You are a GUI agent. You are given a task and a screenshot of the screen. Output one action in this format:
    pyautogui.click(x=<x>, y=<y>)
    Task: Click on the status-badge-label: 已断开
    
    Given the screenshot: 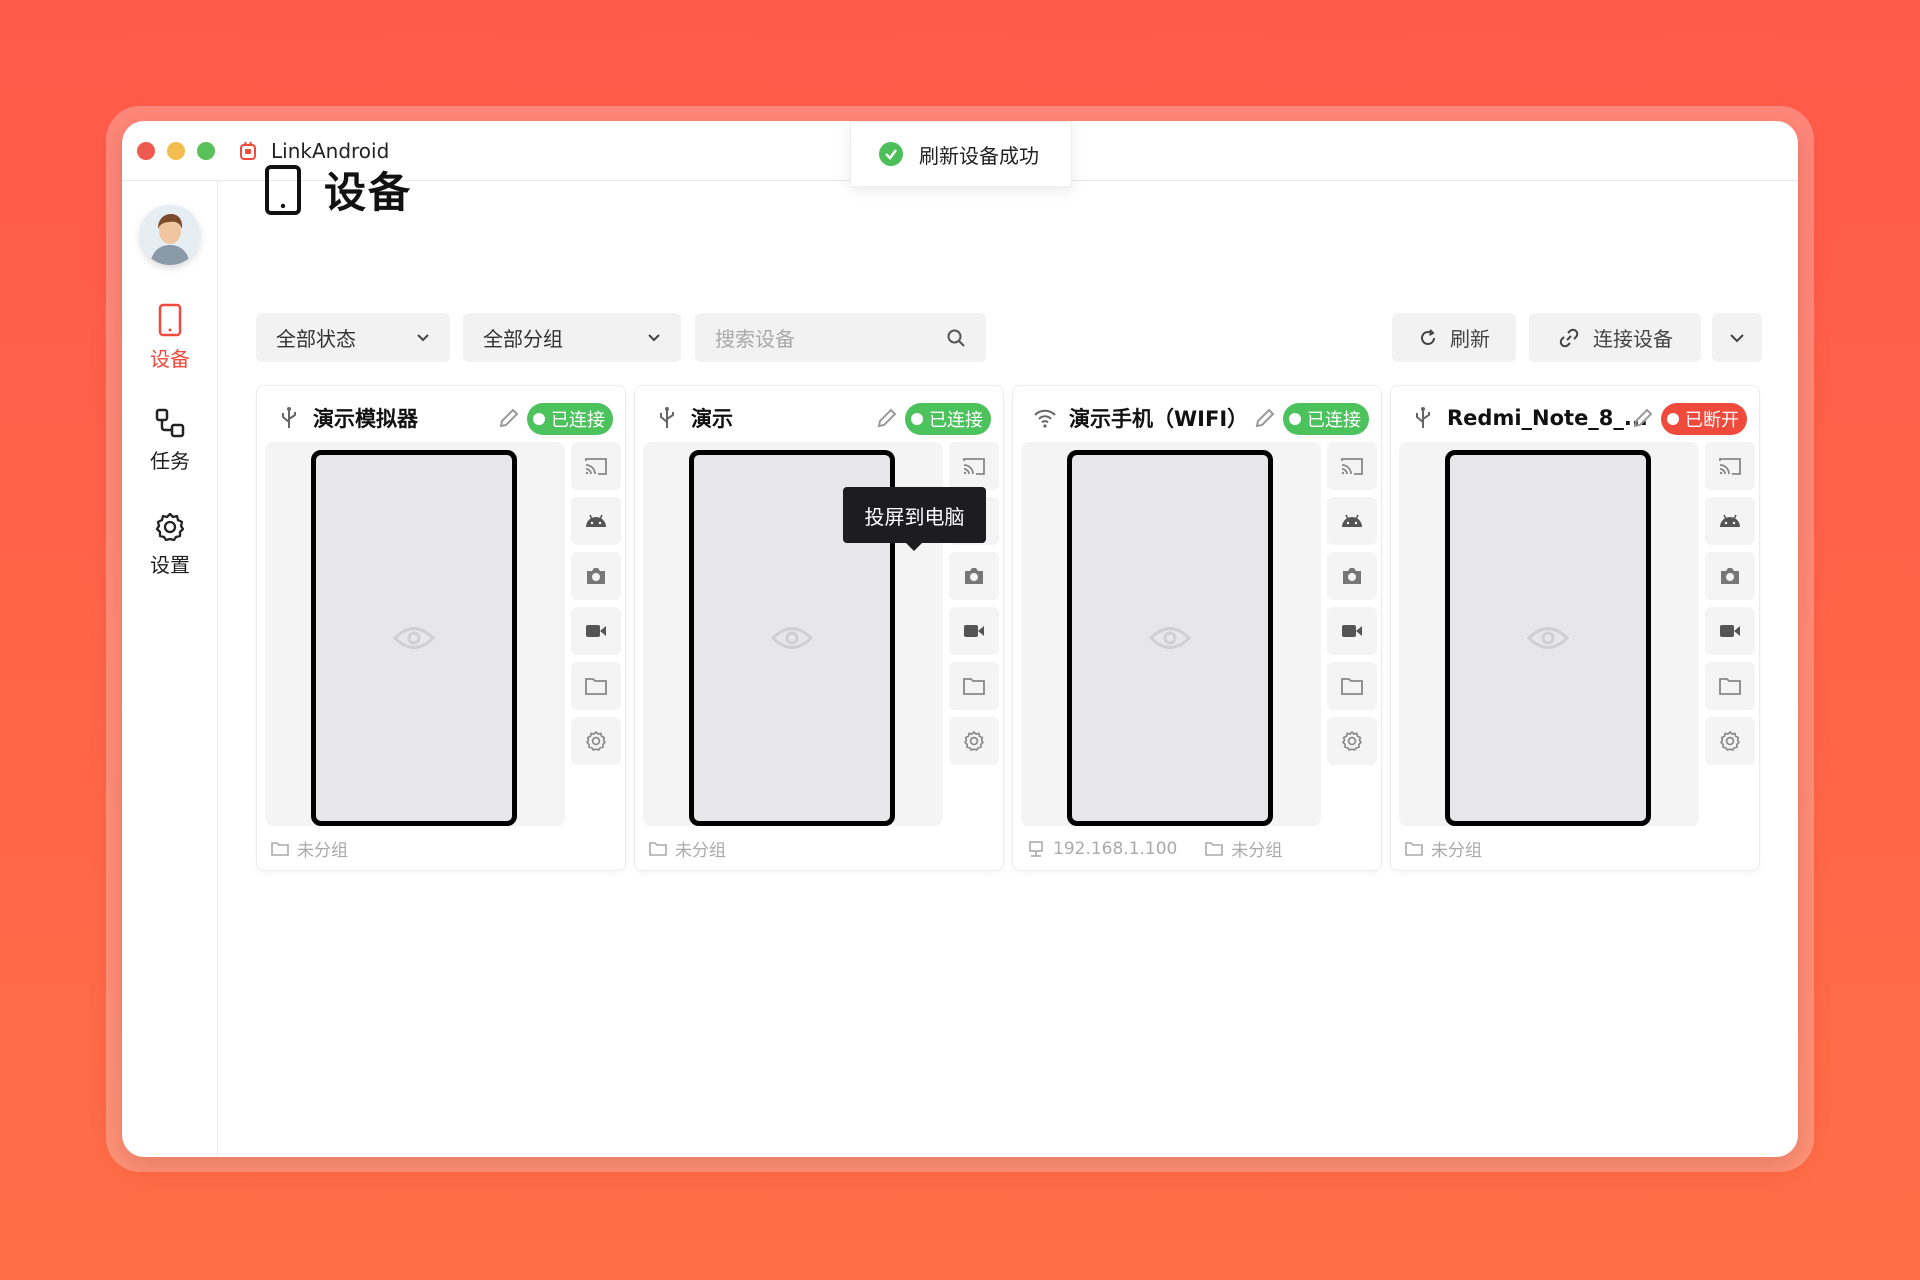 What is the action you would take?
    pyautogui.click(x=1712, y=420)
    